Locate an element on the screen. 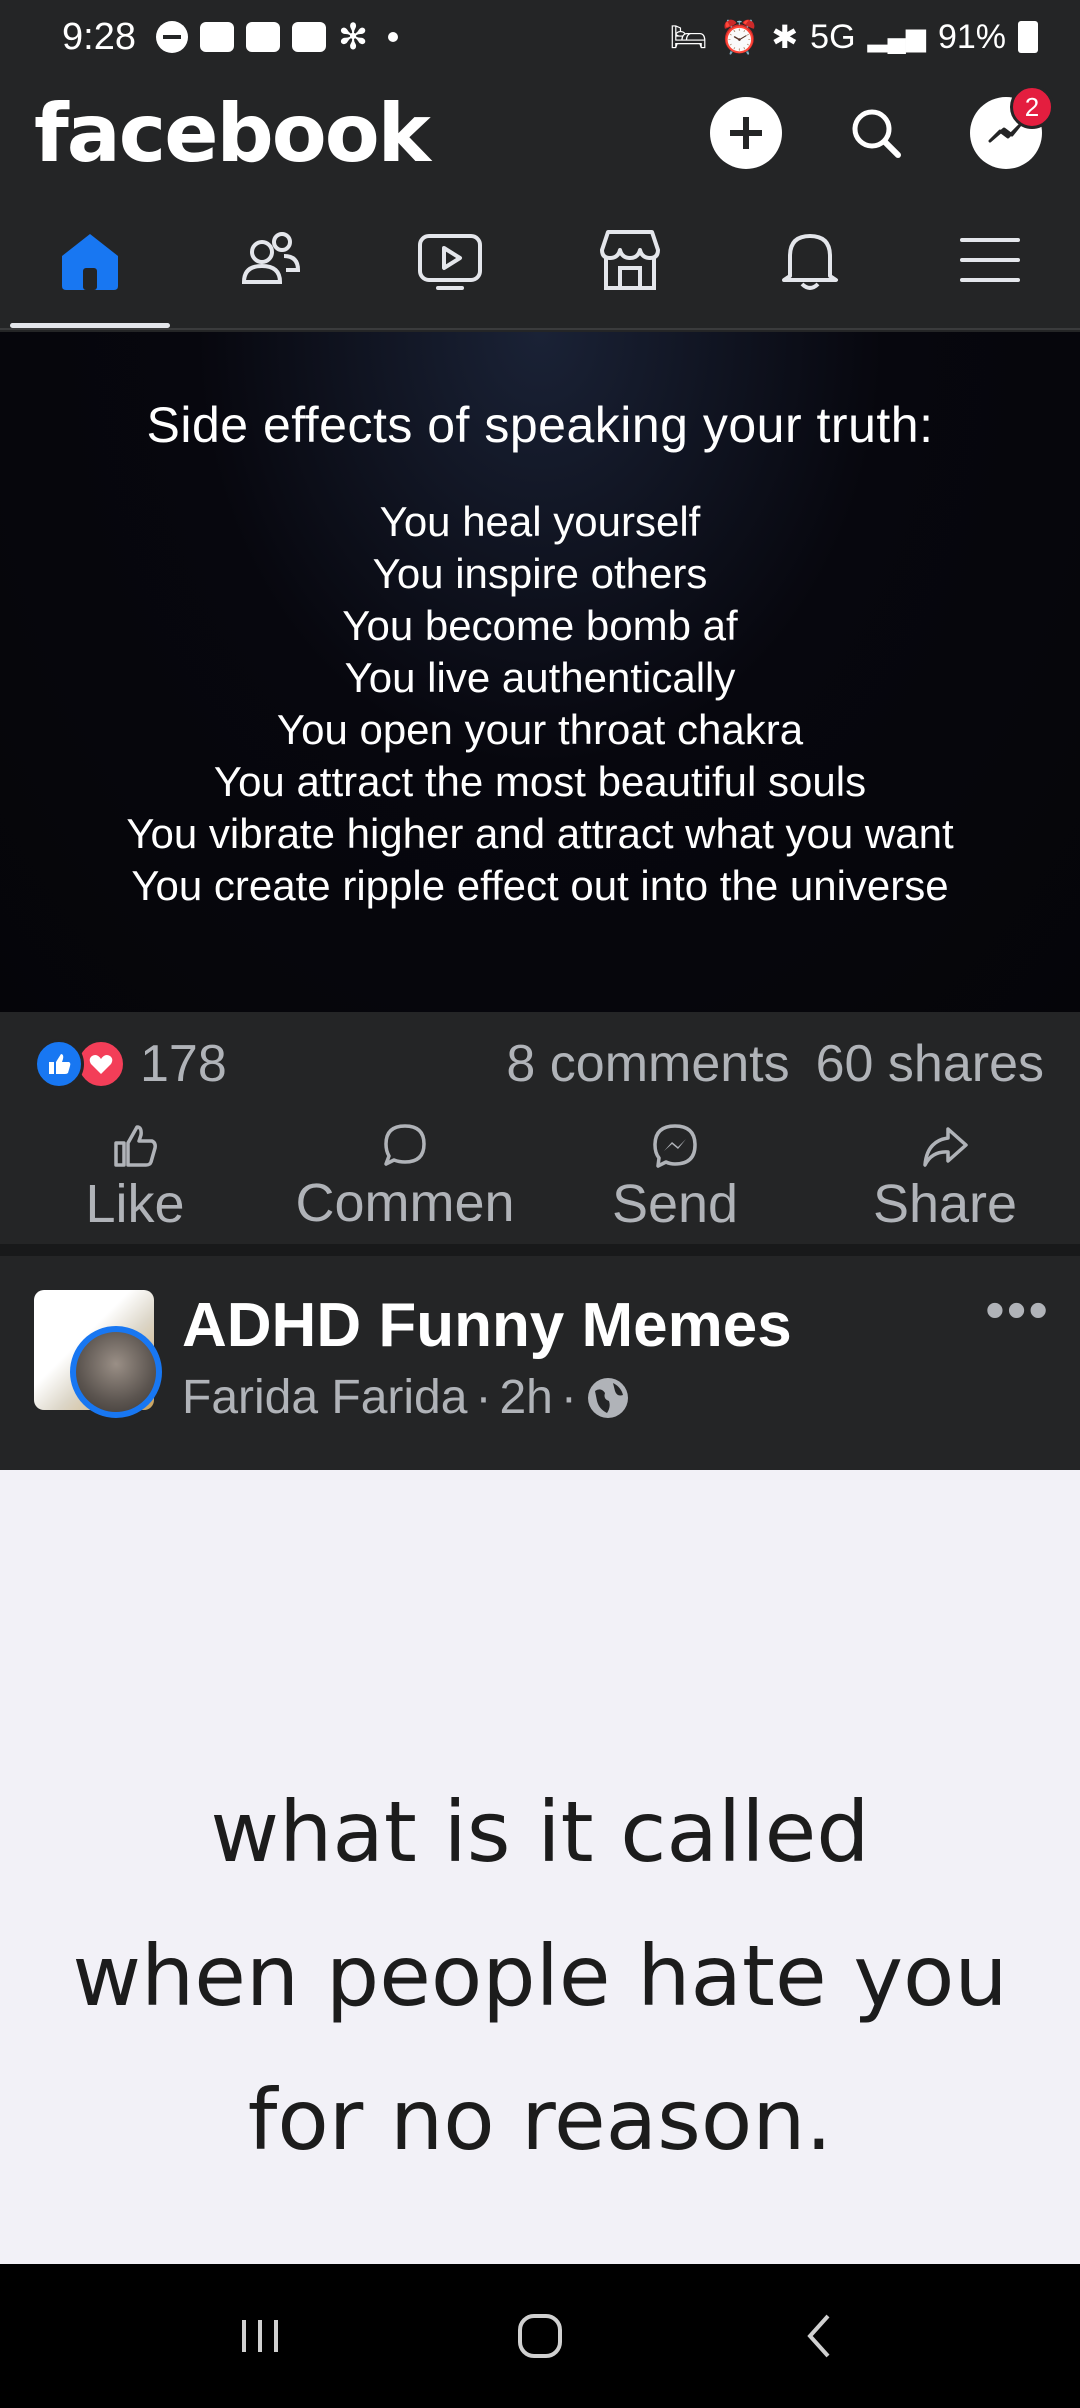 The height and width of the screenshot is (2408, 1080). facebook-logo: facebook is located at coordinates (232, 133).